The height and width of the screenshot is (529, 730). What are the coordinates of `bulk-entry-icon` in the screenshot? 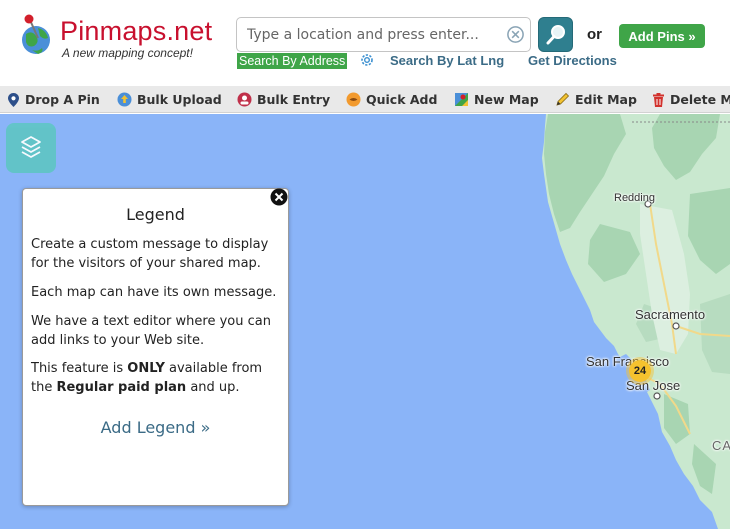 It's located at (244, 99).